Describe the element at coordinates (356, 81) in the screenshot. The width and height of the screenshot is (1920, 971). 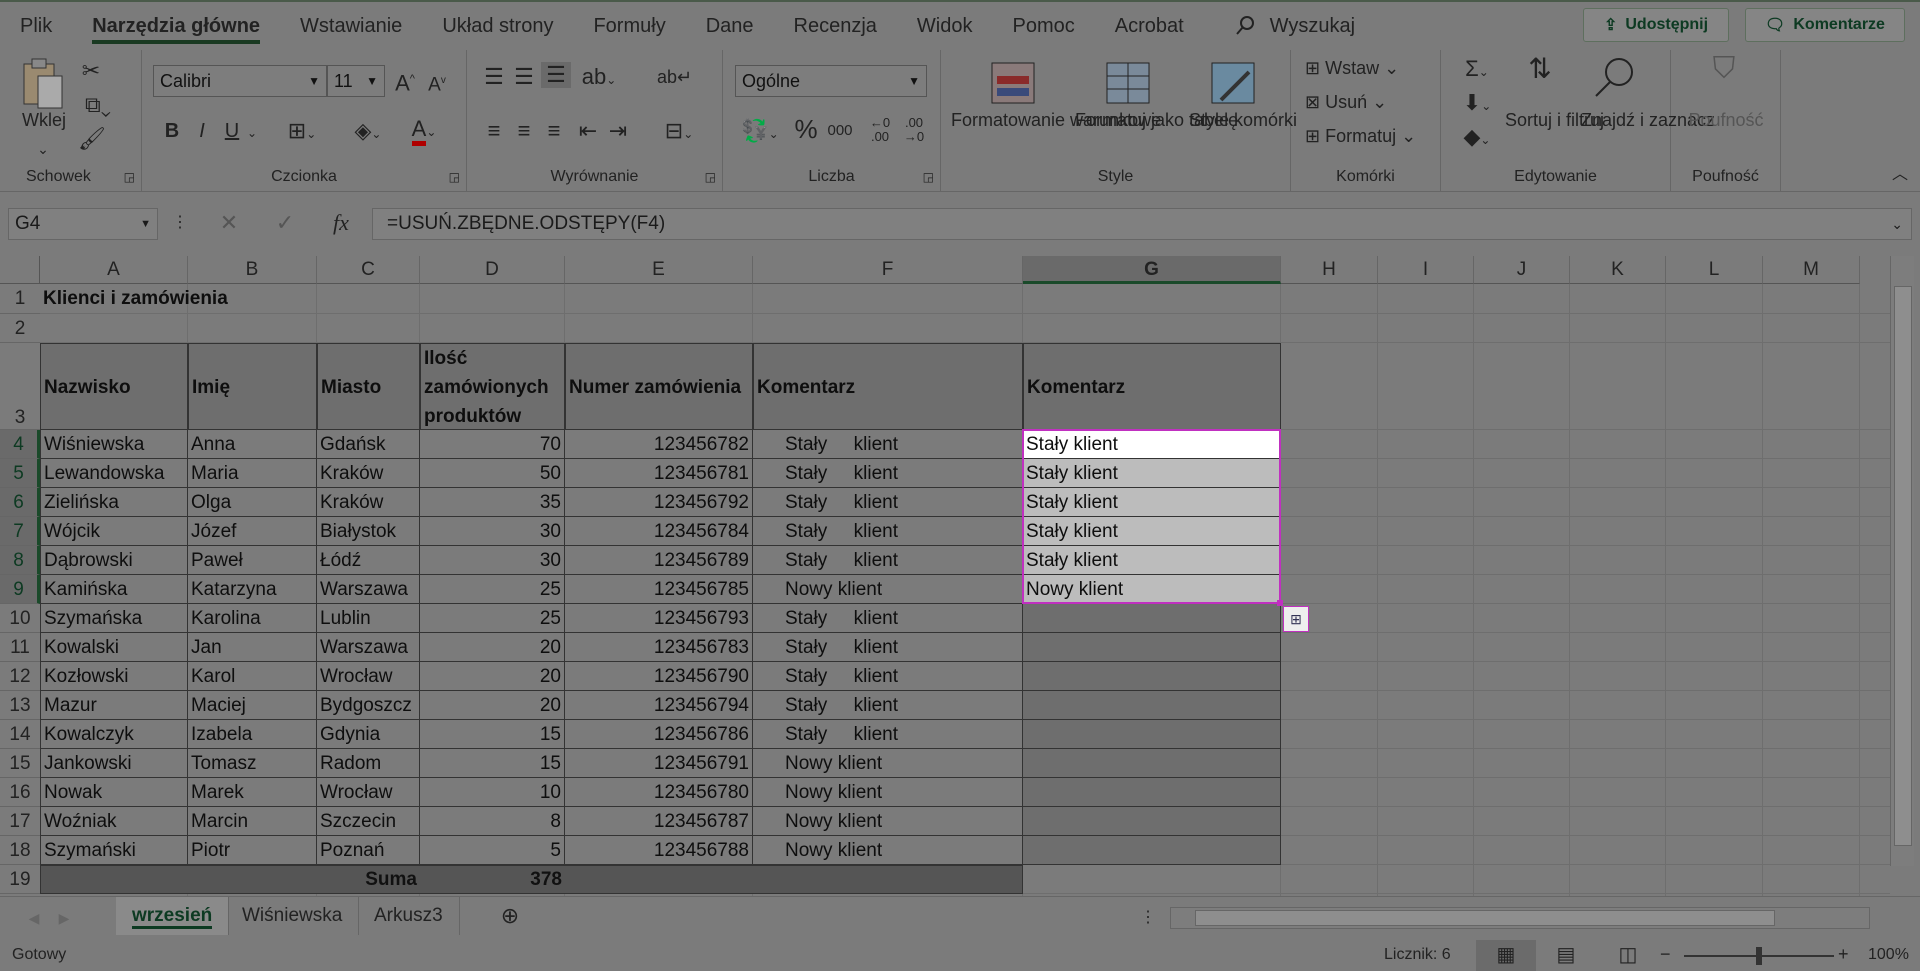
I see `font-size-select: 11 ▼` at that location.